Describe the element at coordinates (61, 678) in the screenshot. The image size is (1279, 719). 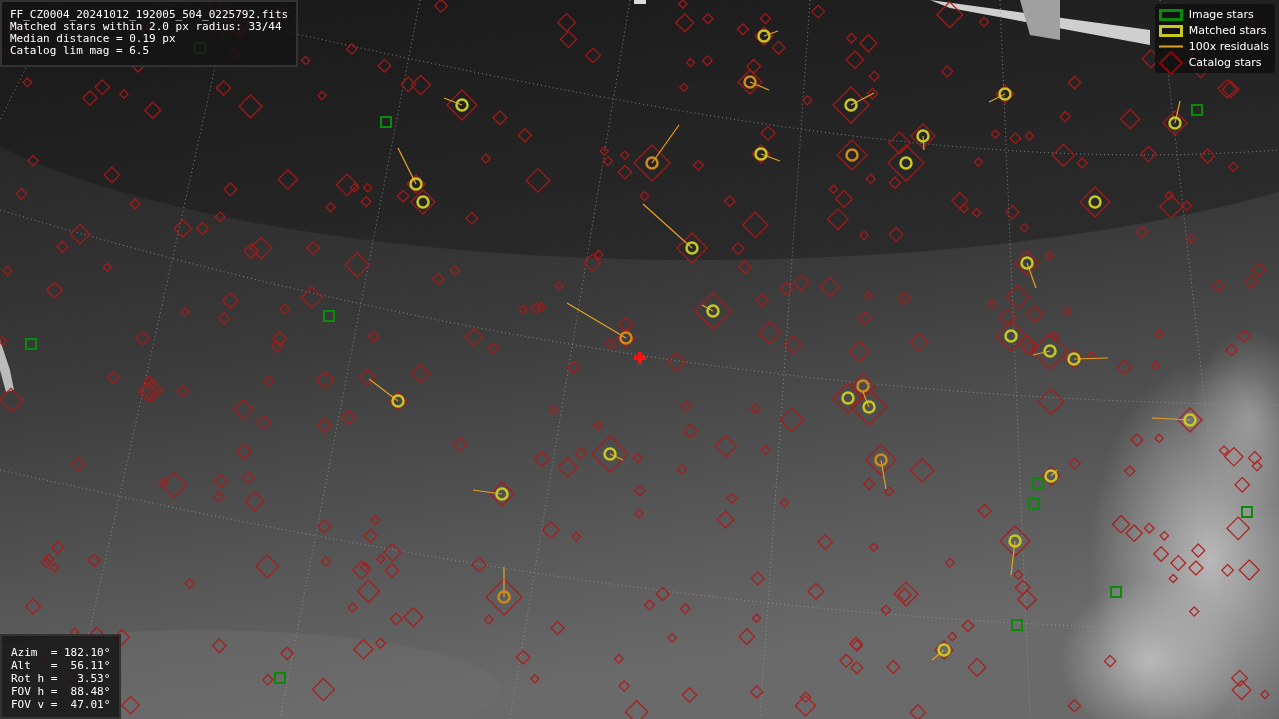
I see `pointing-text: Rot h = 3.53°` at that location.